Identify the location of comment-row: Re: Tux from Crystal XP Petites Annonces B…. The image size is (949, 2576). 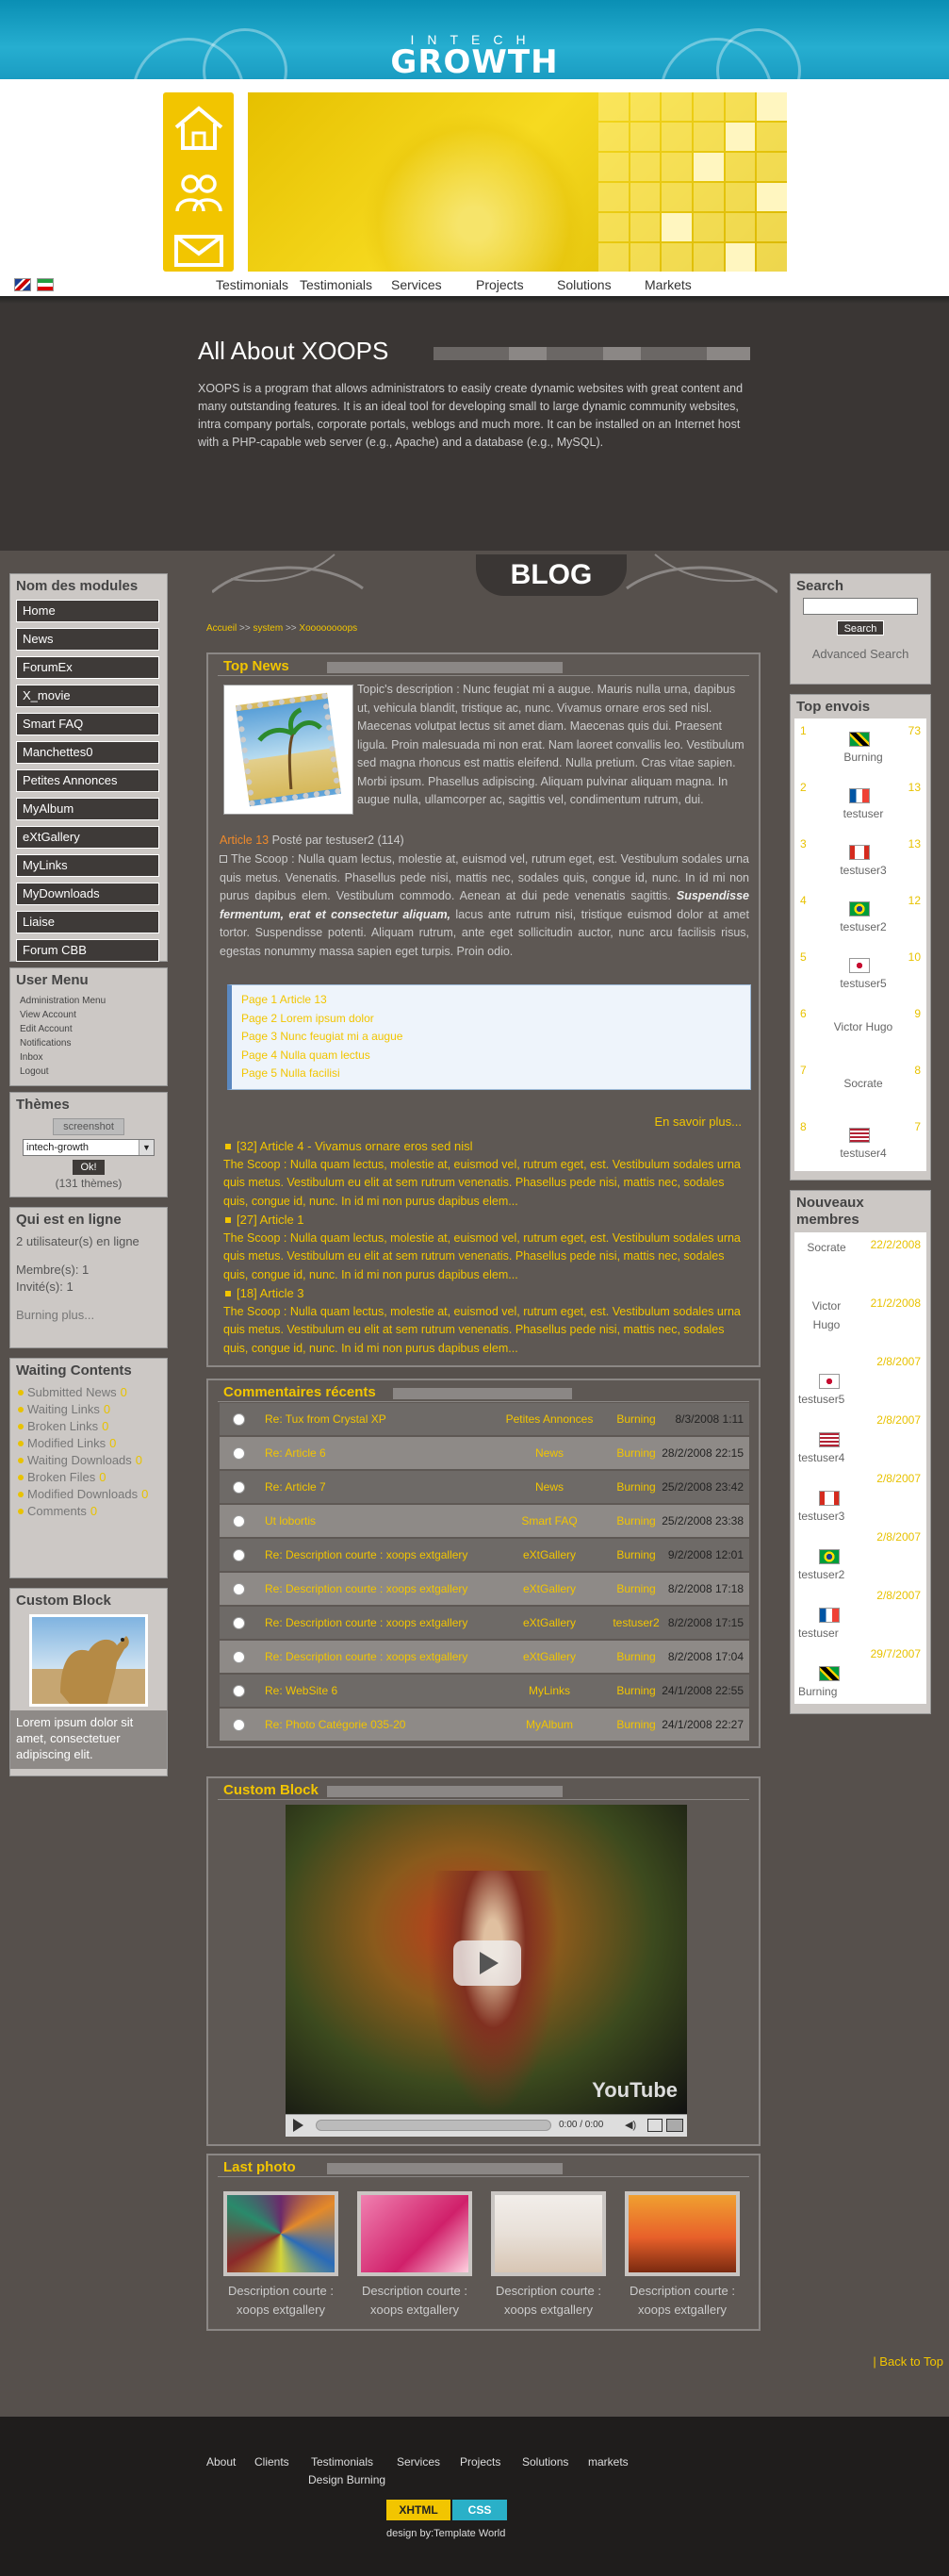
(484, 1419).